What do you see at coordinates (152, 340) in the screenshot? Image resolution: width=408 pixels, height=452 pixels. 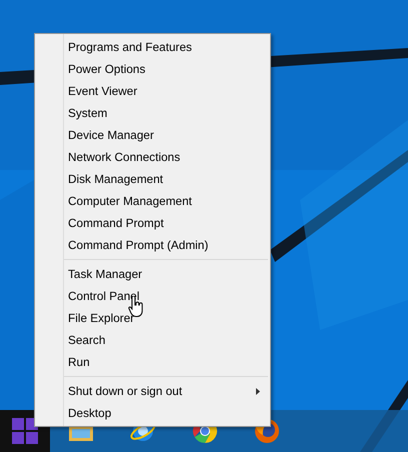 I see `menu-item: Search` at bounding box center [152, 340].